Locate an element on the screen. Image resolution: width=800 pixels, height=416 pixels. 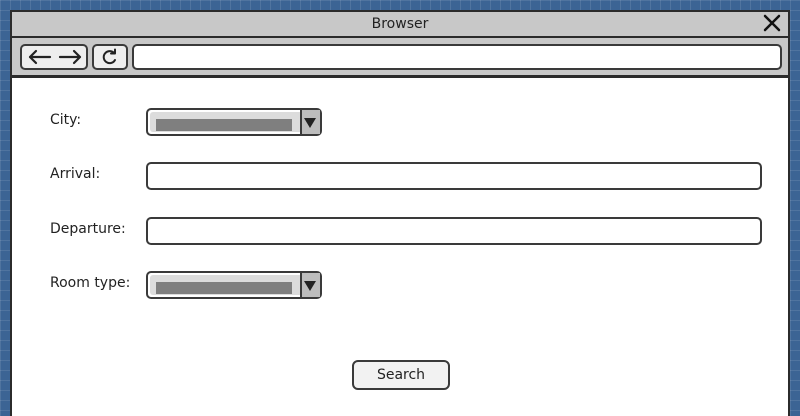
departure-field is located at coordinates (454, 231).